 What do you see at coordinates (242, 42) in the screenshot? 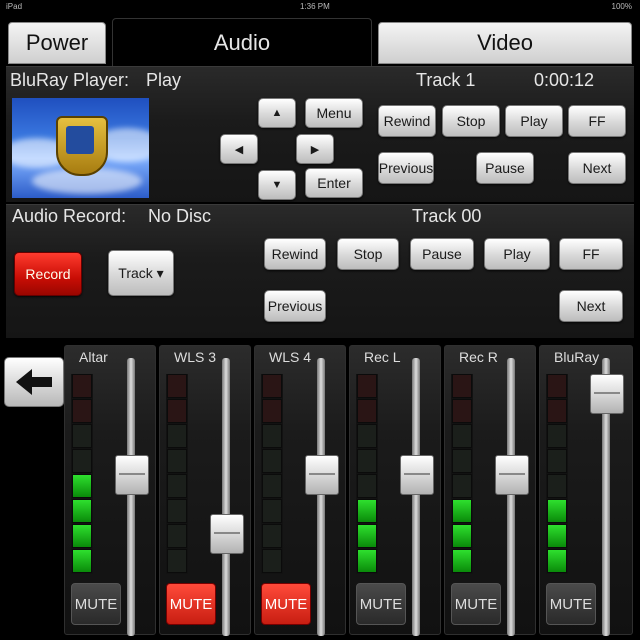
I see `tab-audio: Audio` at bounding box center [242, 42].